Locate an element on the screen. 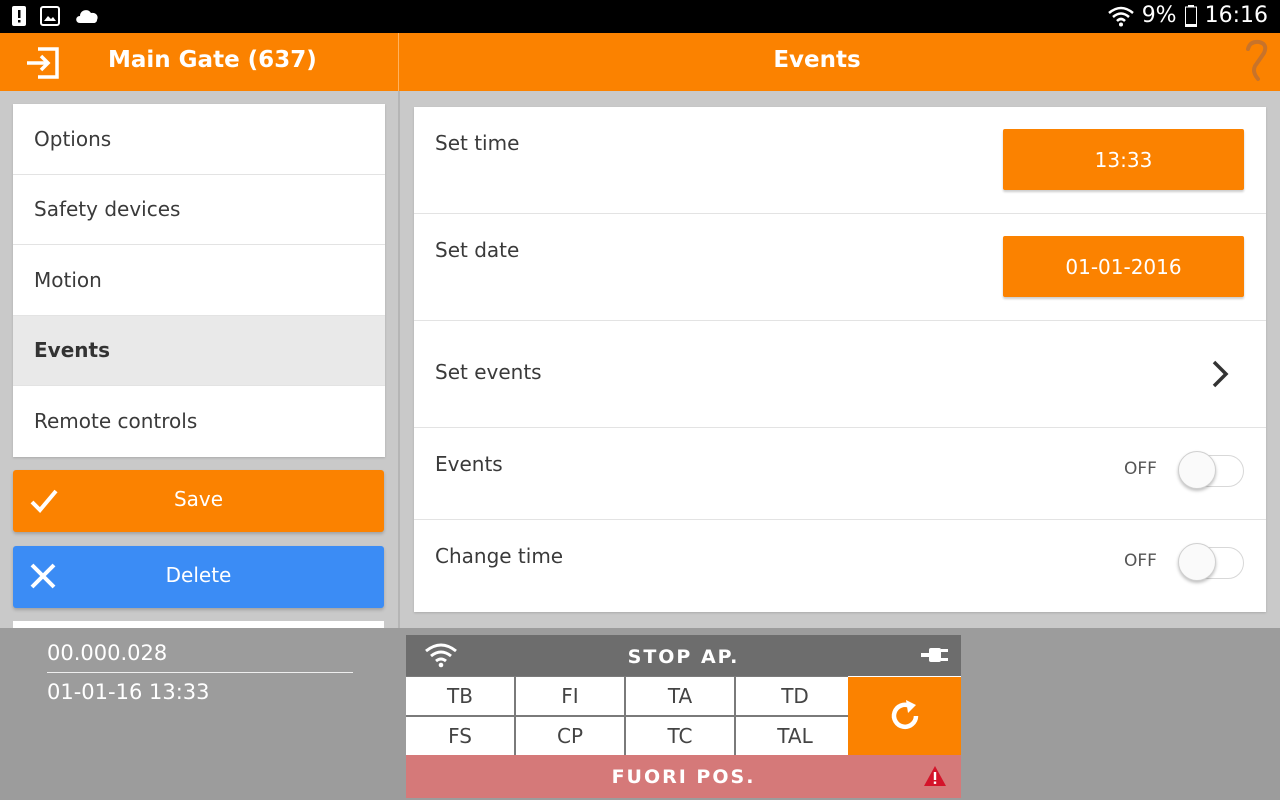 This screenshot has width=1280, height=800. chevron-right-icon is located at coordinates (1220, 374).